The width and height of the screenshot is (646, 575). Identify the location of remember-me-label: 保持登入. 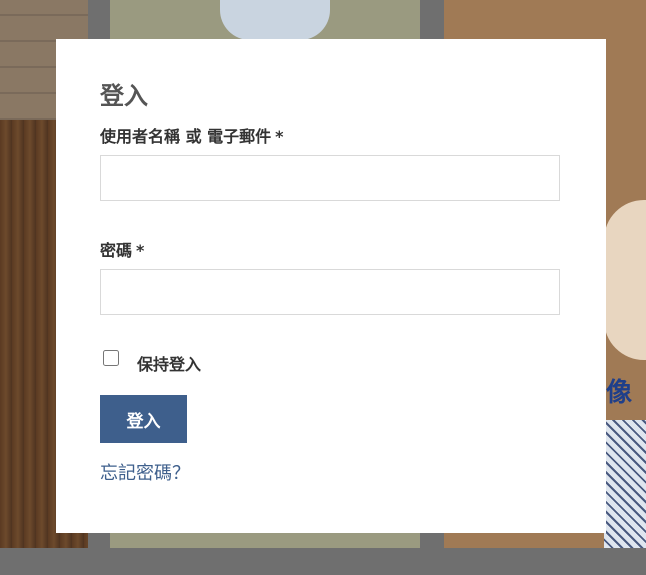
(169, 363).